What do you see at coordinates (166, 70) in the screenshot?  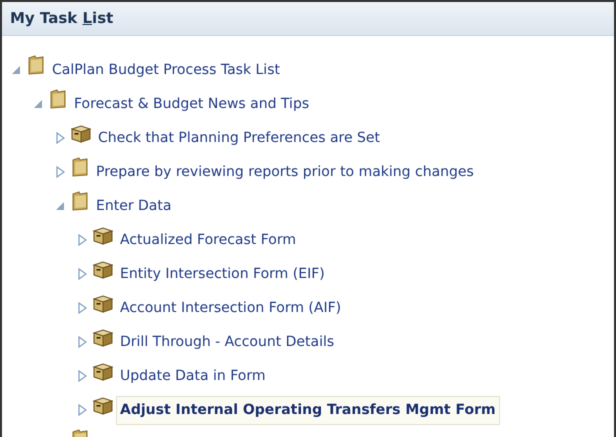 I see `tree-item: CalPlan Budget Process Task List` at bounding box center [166, 70].